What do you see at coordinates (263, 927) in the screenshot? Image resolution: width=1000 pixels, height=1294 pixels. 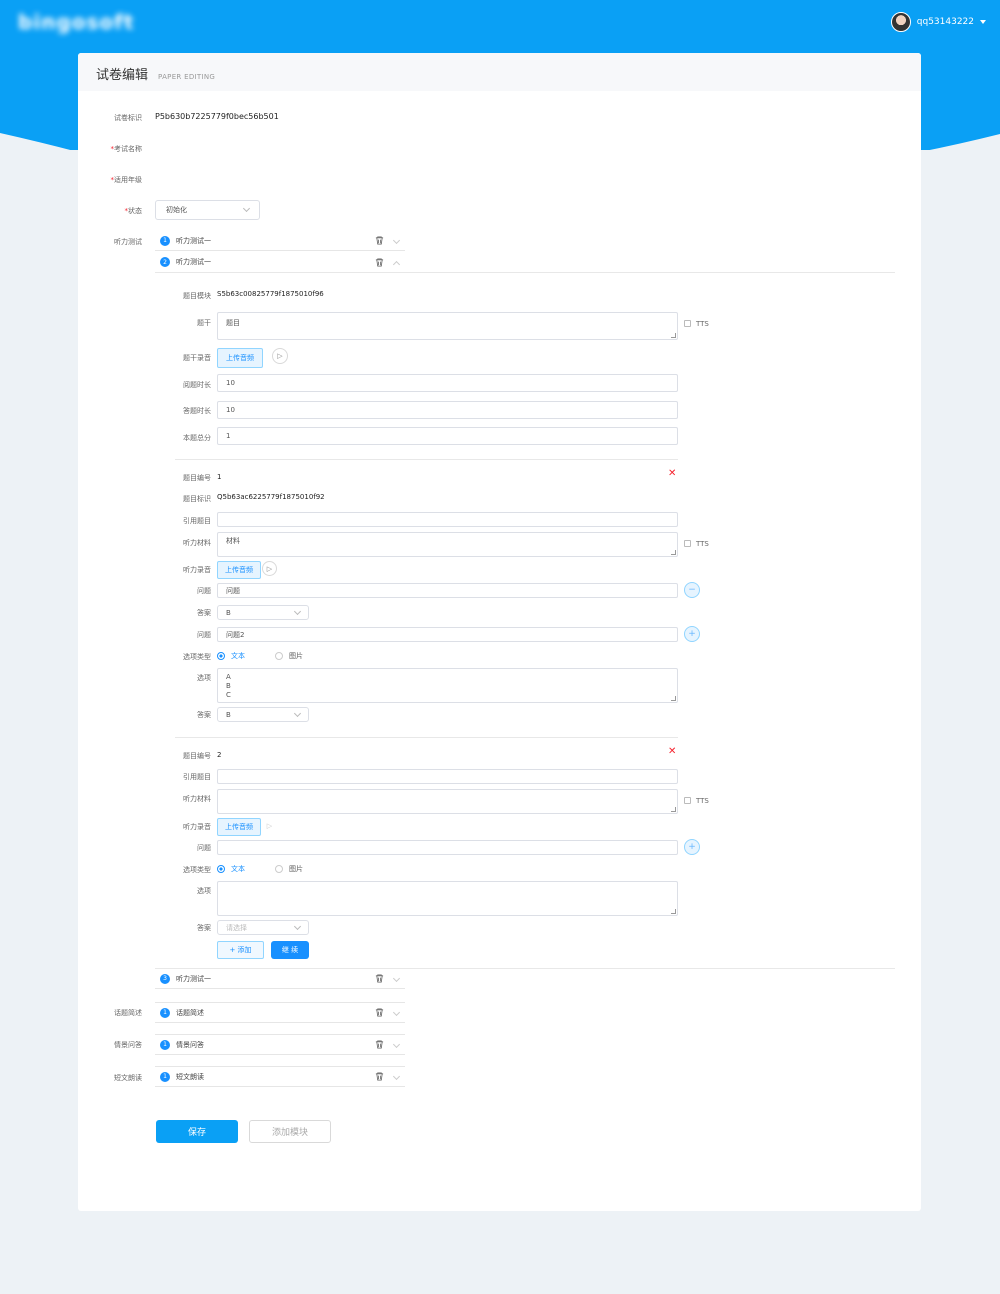 I see `q2-answer-select: 请选择` at bounding box center [263, 927].